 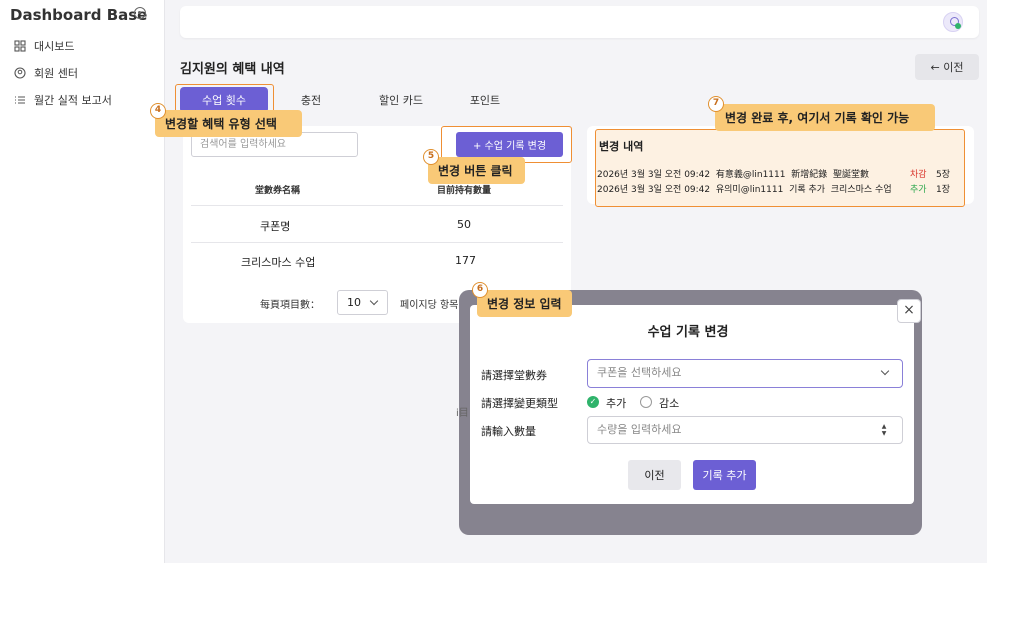 I want to click on callout-text: 변경 완료 후, 여기서 기록 확인 가능, so click(x=817, y=118).